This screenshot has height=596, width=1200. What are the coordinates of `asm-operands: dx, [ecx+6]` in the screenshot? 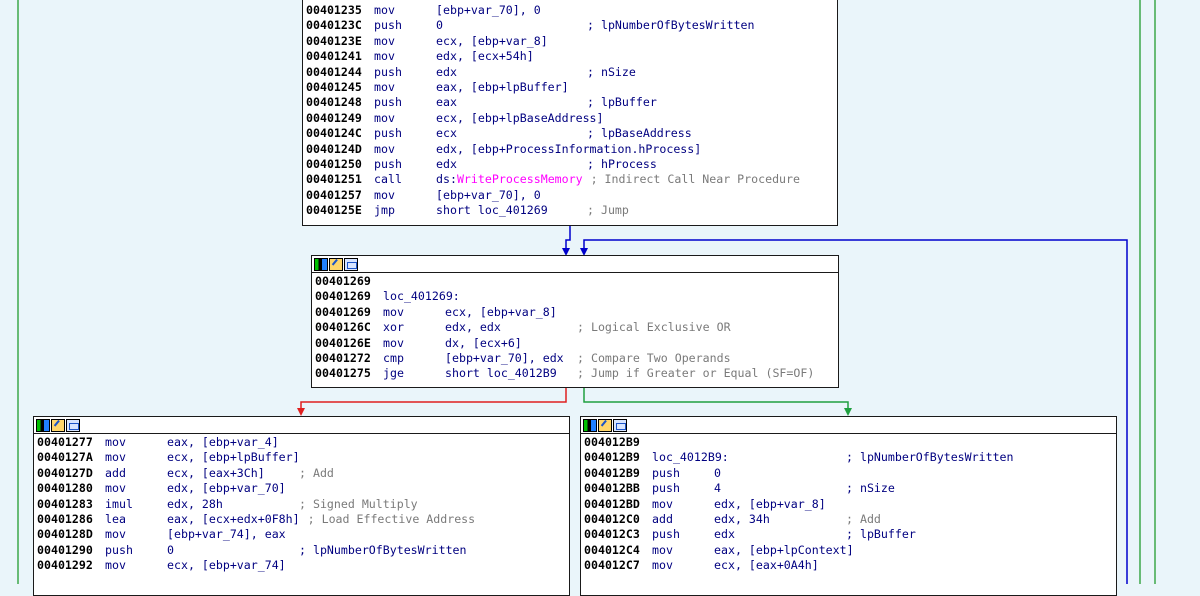 It's located at (507, 343).